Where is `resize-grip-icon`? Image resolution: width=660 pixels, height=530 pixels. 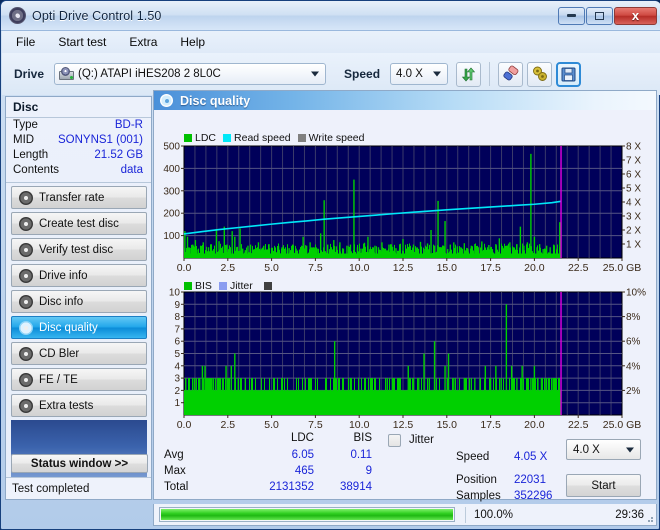 resize-grip-icon is located at coordinates (649, 518).